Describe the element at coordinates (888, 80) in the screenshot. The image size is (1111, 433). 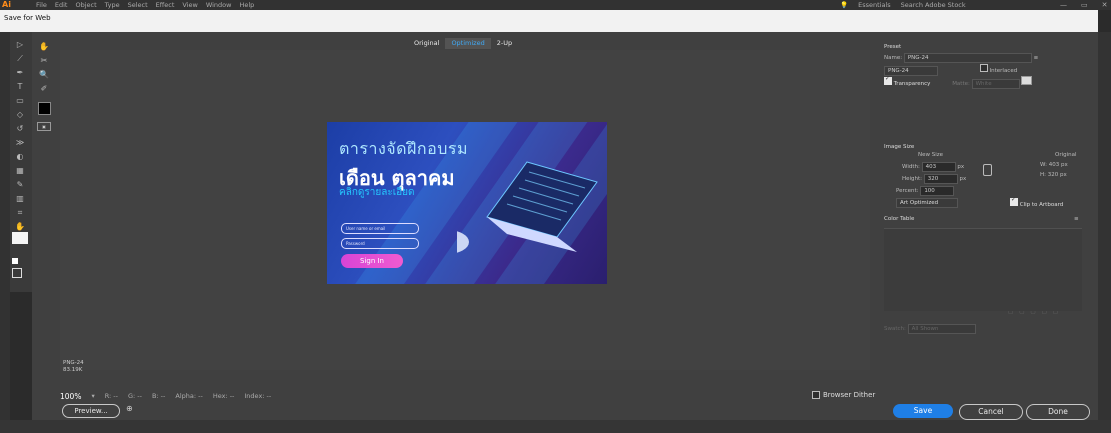
I see `transparency-checkbox` at that location.